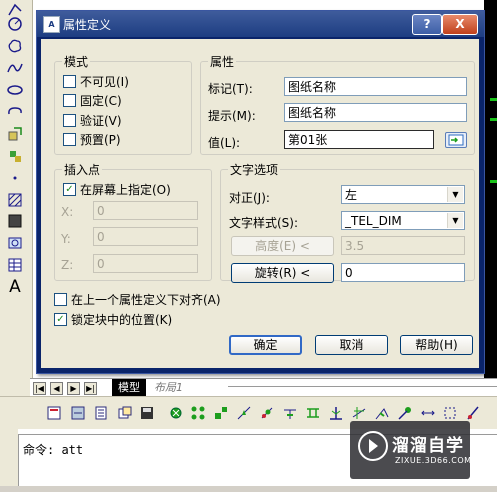 Image resolution: width=497 pixels, height=492 pixels. I want to click on spline-icon, so click(15, 68).